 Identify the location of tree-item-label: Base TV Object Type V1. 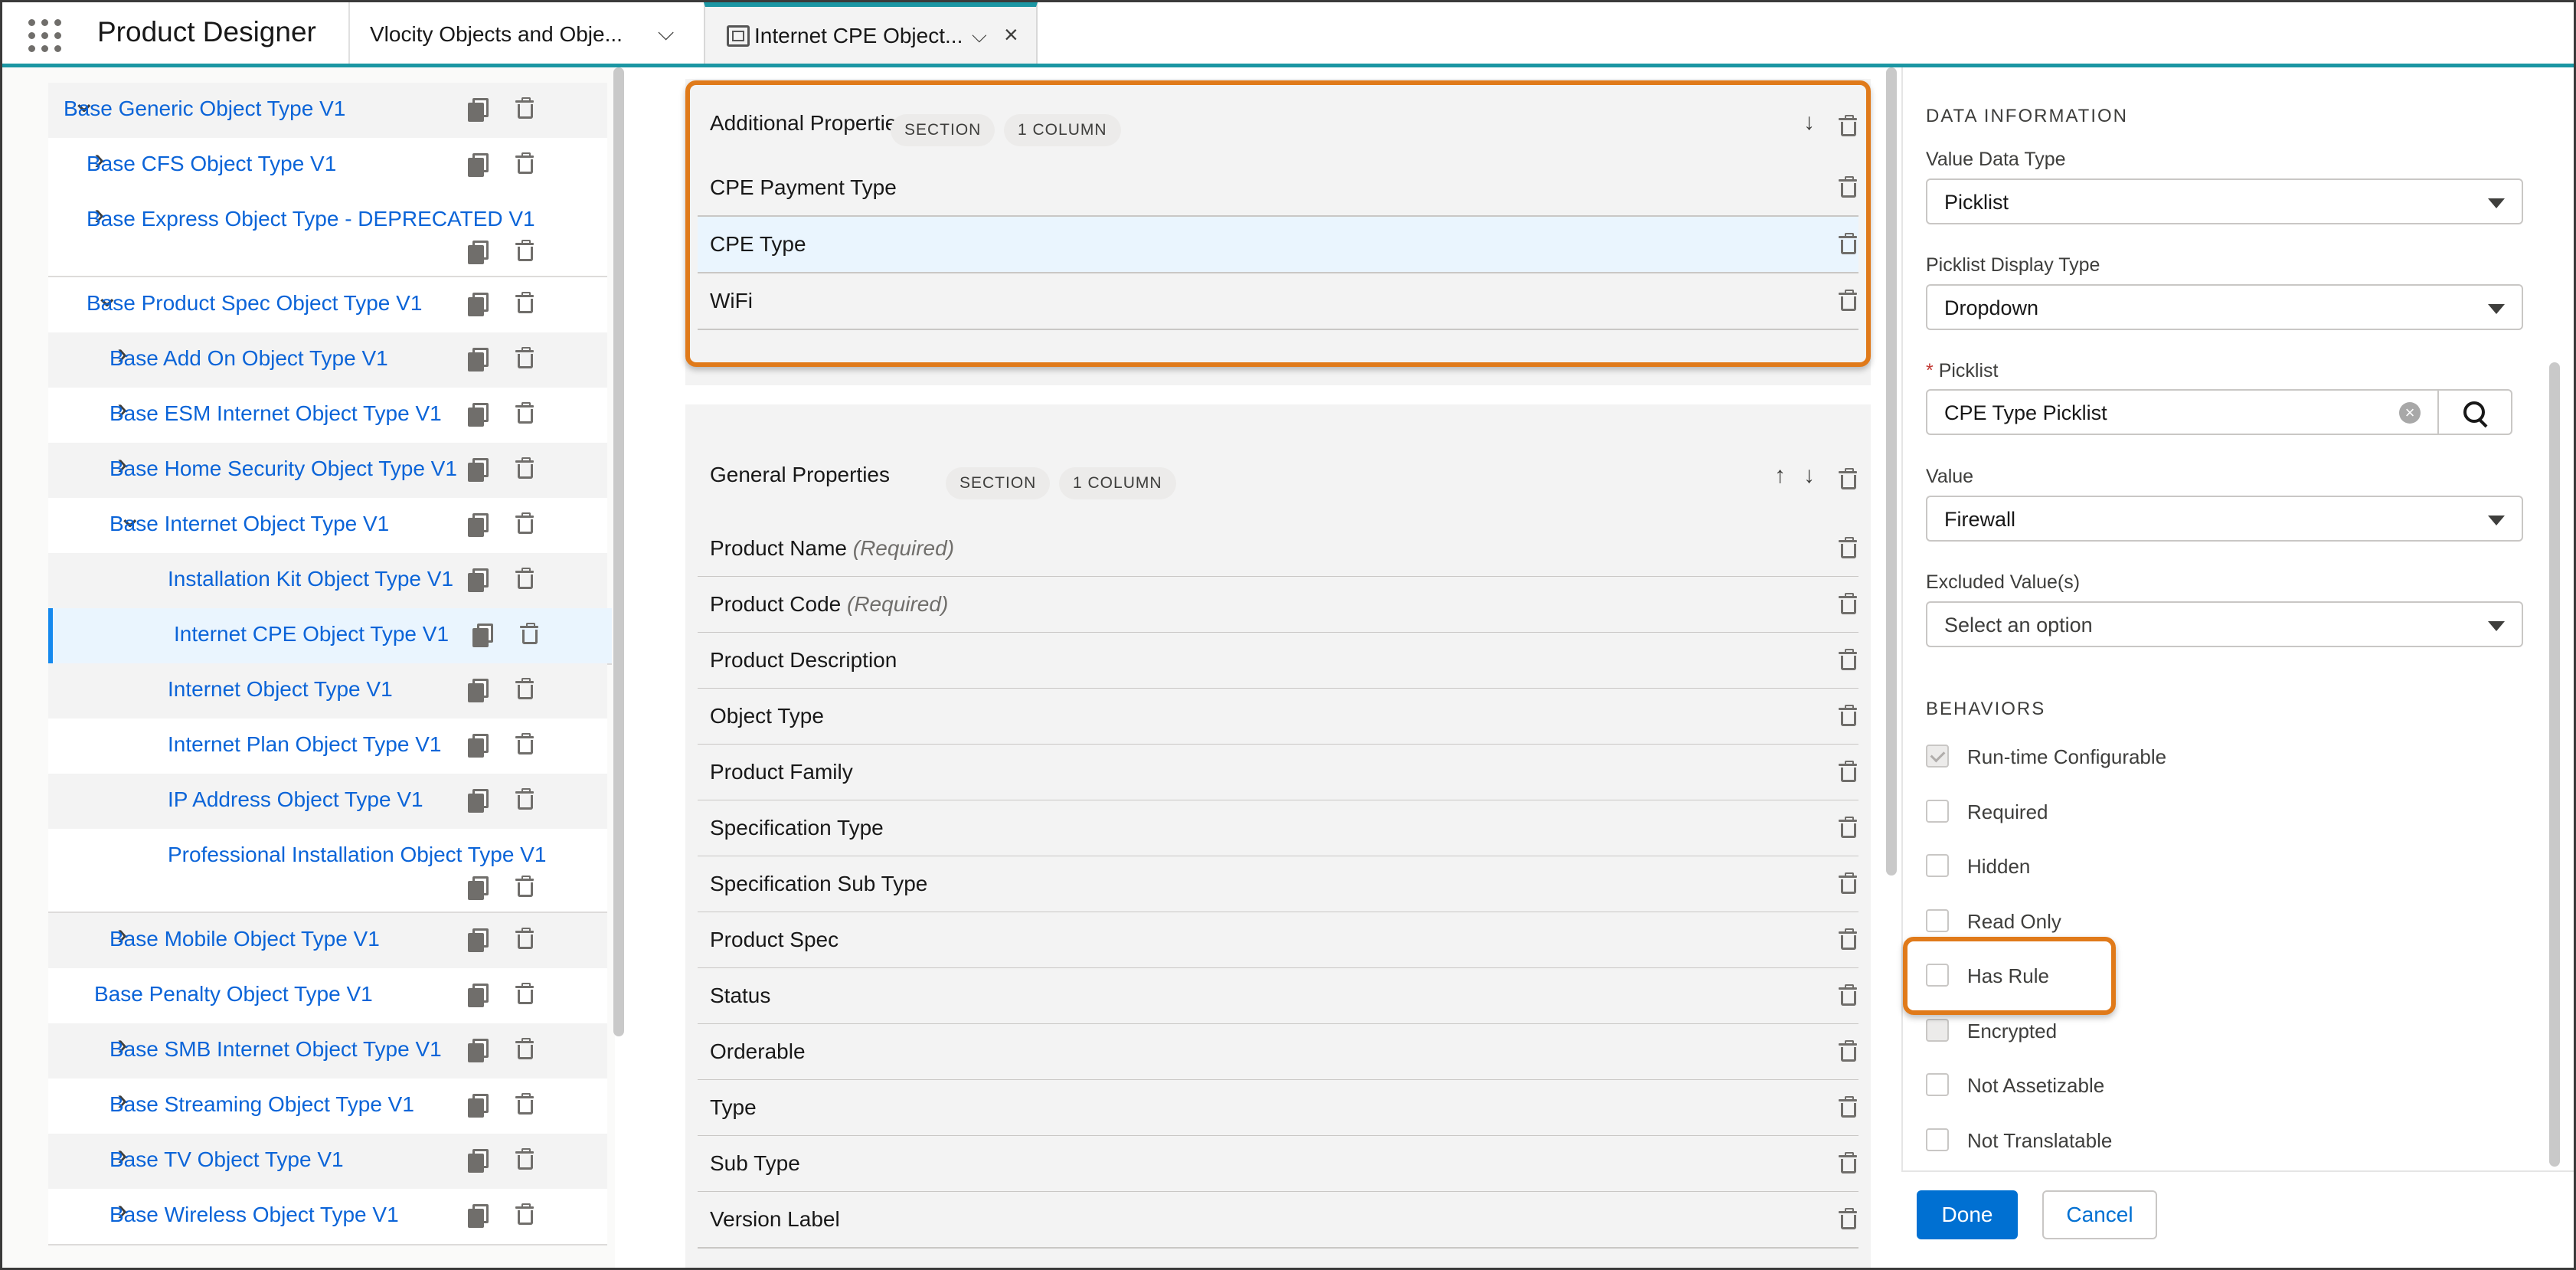
(227, 1159).